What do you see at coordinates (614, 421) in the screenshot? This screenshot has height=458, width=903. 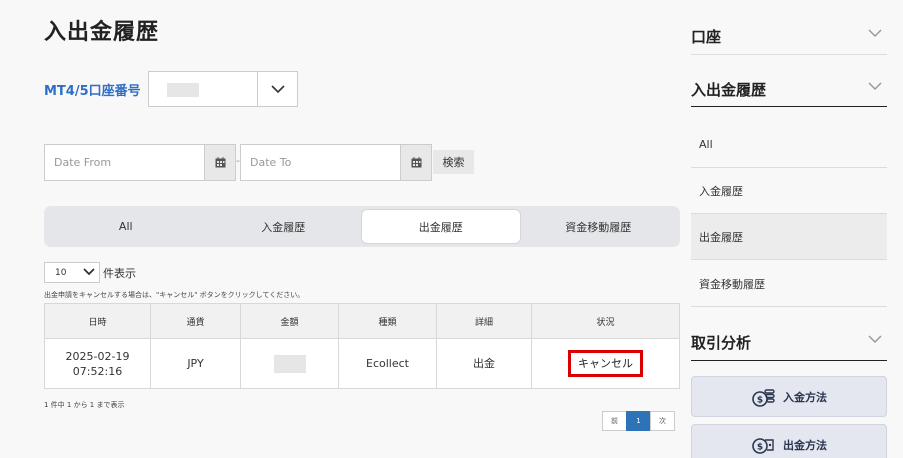 I see `prev-page-button: 前` at bounding box center [614, 421].